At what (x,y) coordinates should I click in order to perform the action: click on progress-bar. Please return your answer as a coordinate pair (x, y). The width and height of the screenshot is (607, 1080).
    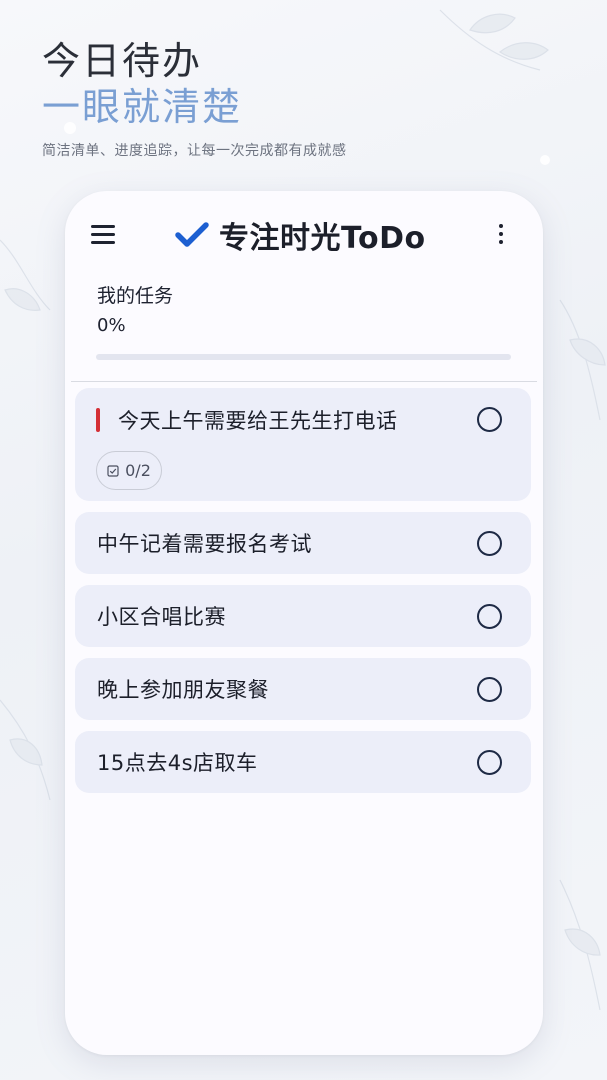
    Looking at the image, I should click on (303, 357).